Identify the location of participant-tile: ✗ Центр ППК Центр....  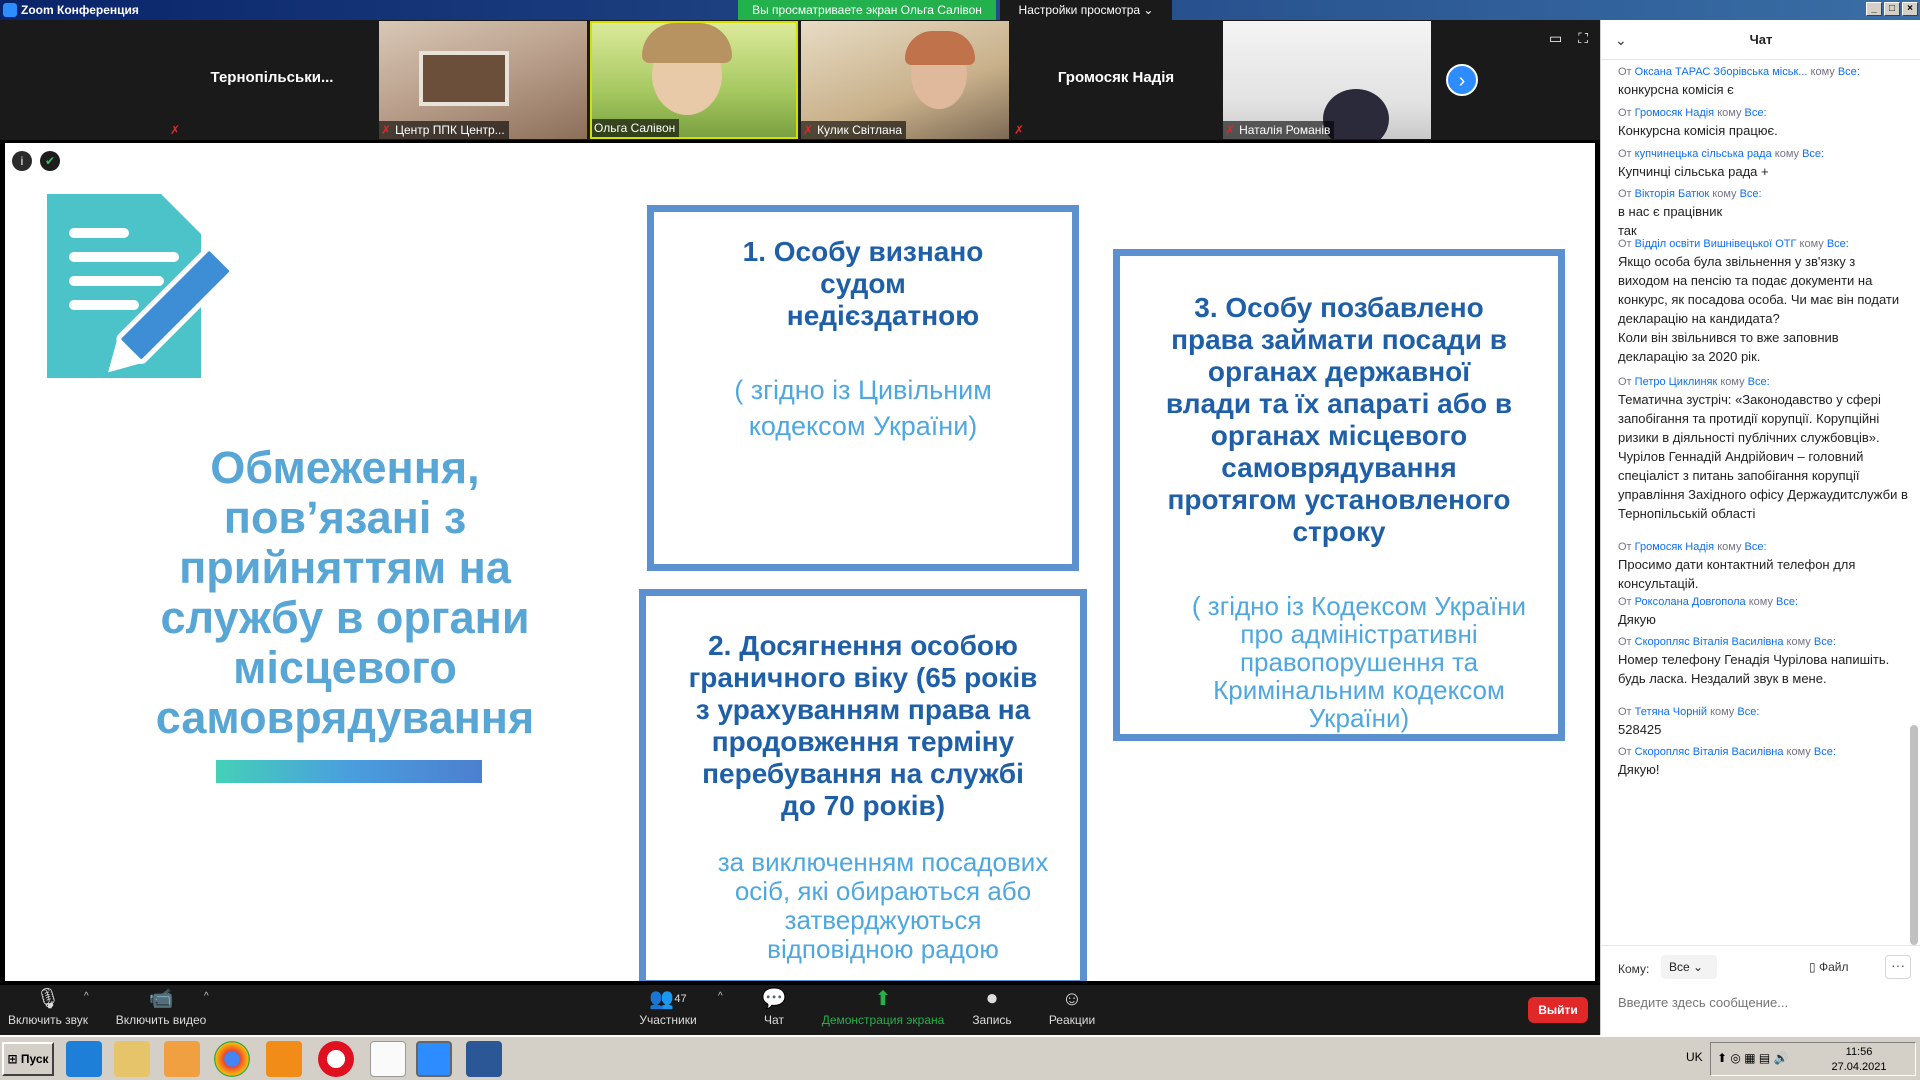
(483, 80).